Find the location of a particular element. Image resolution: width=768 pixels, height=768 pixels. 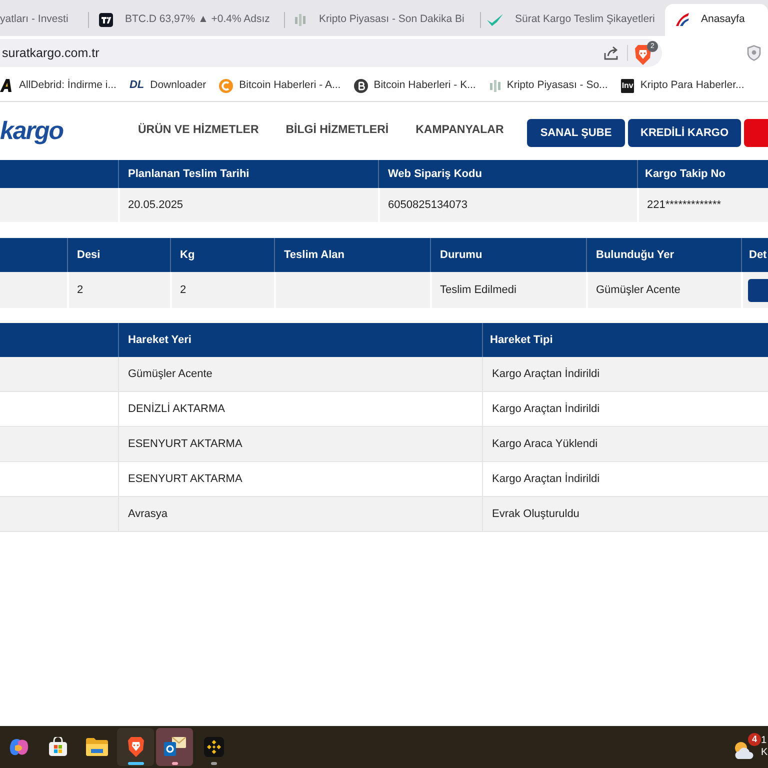

browser-tab: Sürat Kargo Teslim Şikayetleri is located at coordinates (573, 20).